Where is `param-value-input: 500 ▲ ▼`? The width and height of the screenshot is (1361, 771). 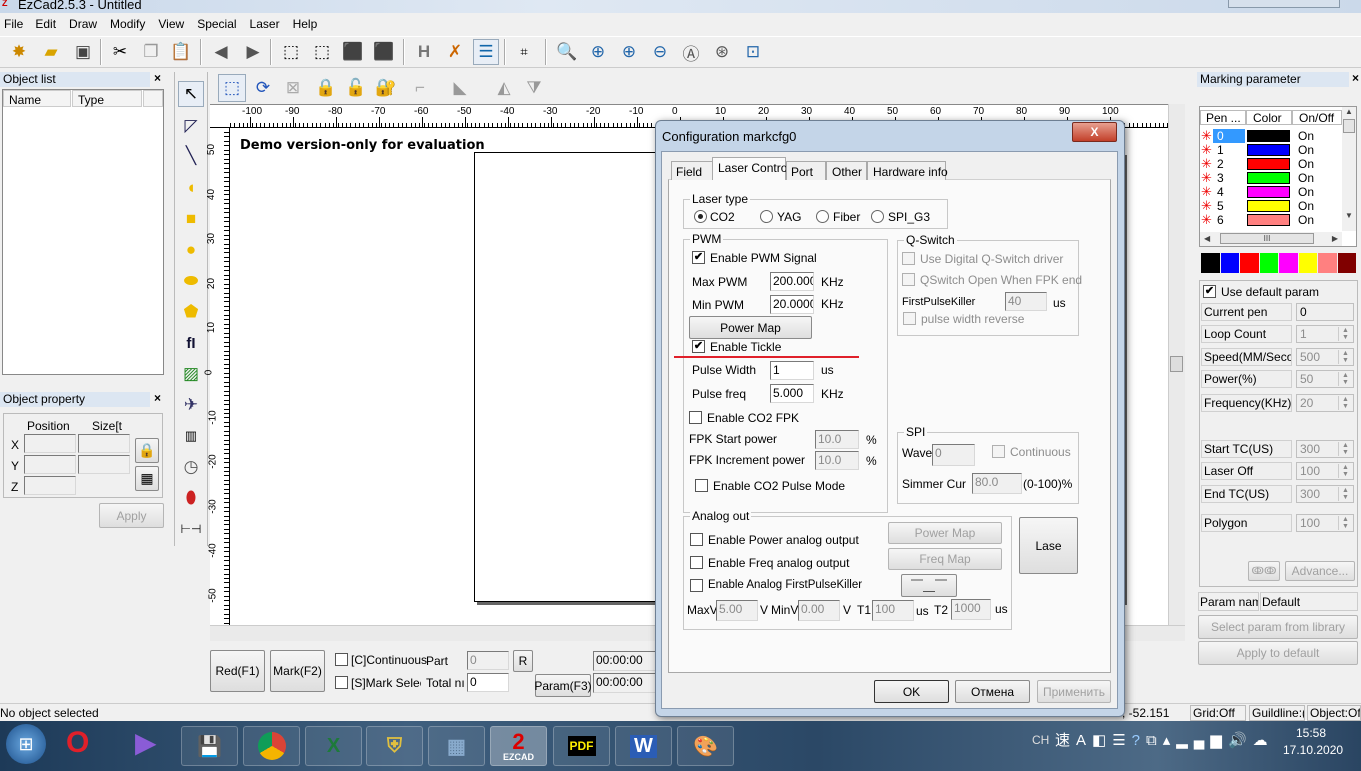
param-value-input: 500 ▲ ▼ is located at coordinates (1325, 357).